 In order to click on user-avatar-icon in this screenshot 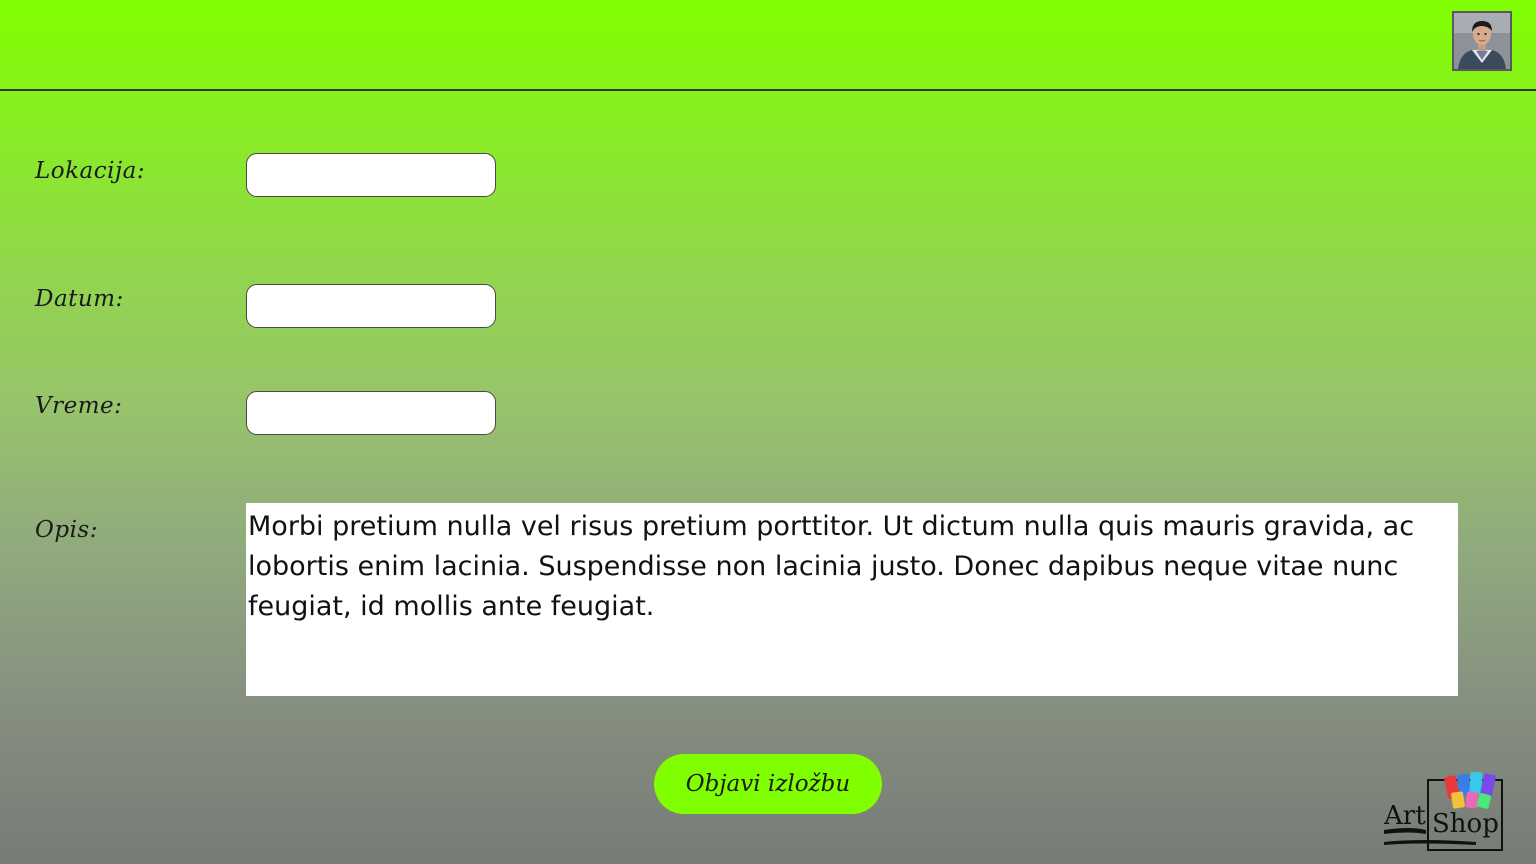, I will do `click(1482, 41)`.